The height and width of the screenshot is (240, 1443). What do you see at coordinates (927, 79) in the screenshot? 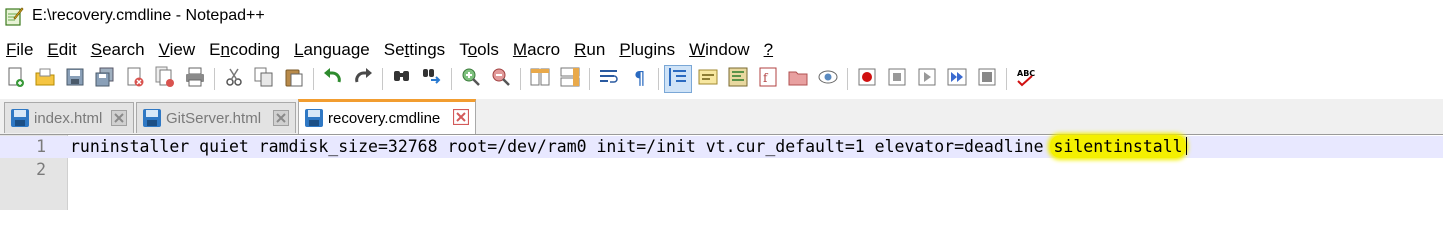
I see `playback-button` at bounding box center [927, 79].